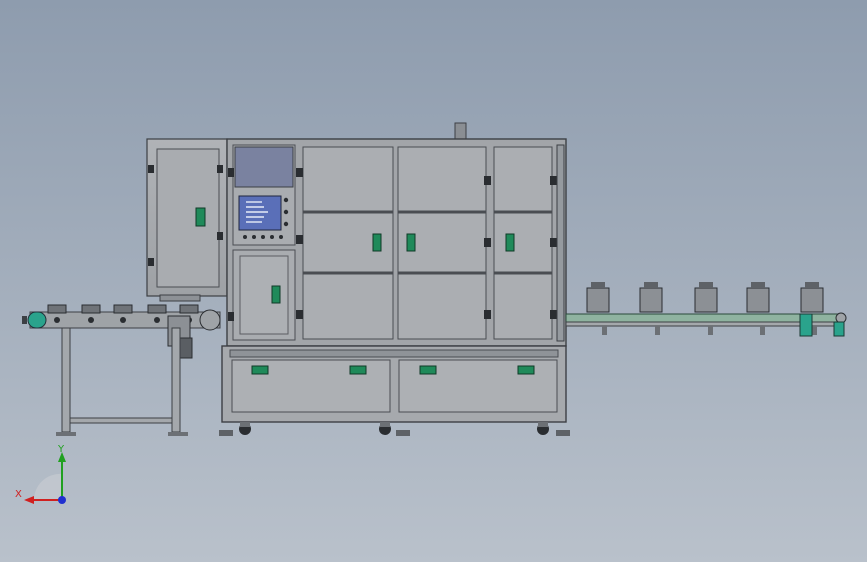 This screenshot has height=562, width=867. Describe the element at coordinates (18, 494) in the screenshot. I see `x-axis-label: X` at that location.